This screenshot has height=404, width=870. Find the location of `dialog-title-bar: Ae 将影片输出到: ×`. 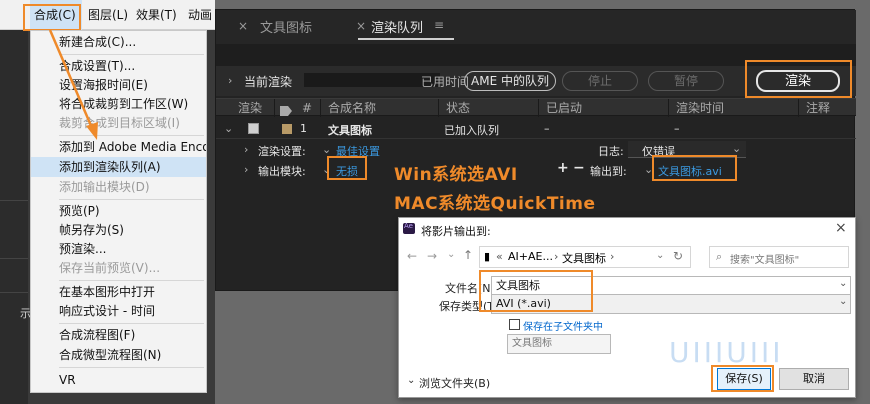

dialog-title-bar: Ae 将影片输出到: × is located at coordinates (627, 229).